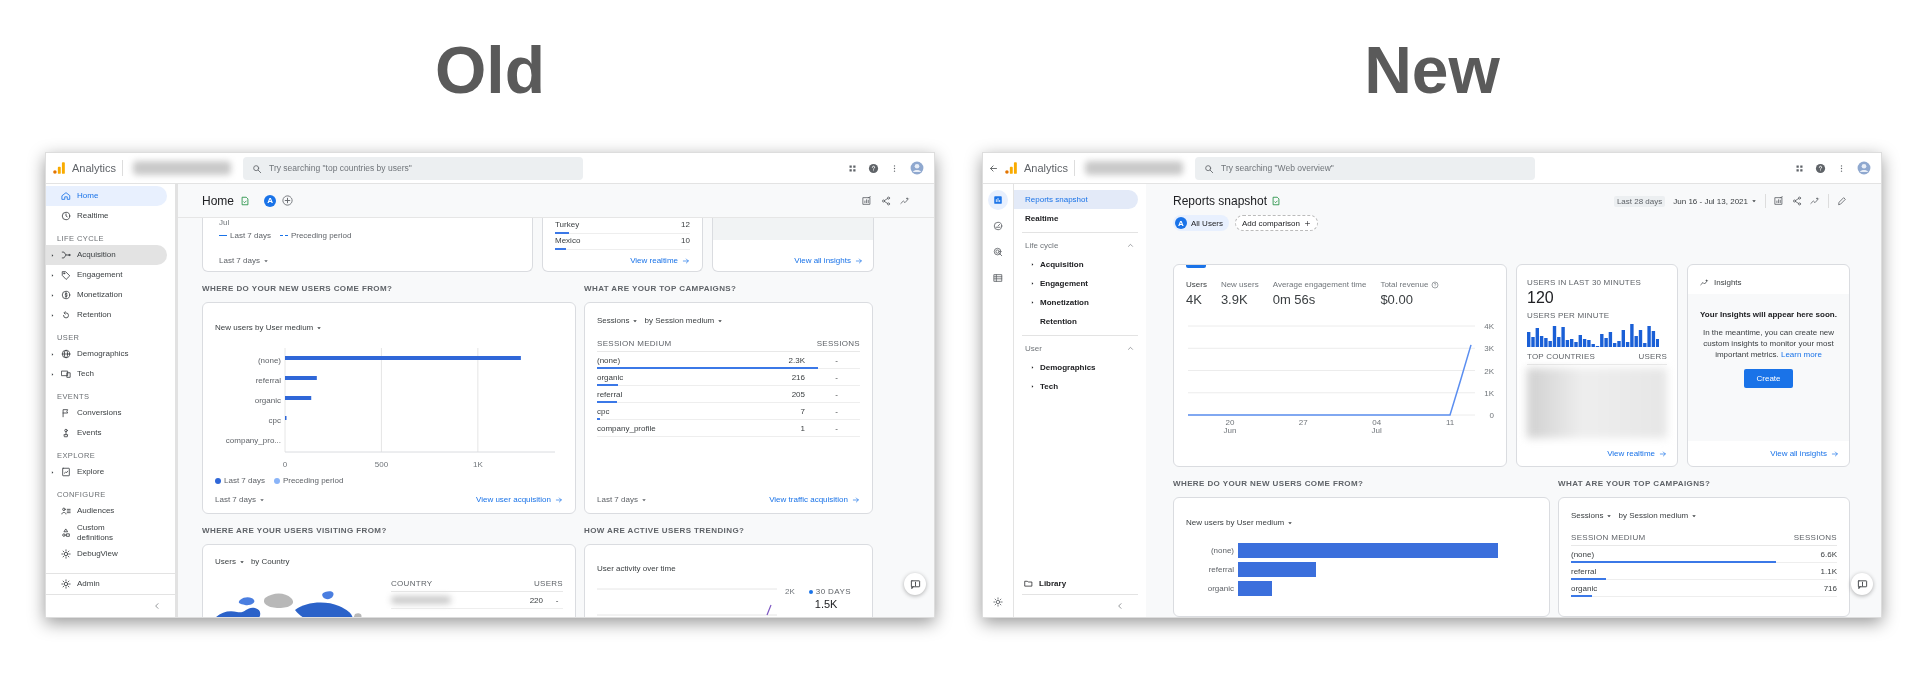 The image size is (1920, 692). Describe the element at coordinates (106, 533) in the screenshot. I see `nav-item: Custom definitions` at that location.